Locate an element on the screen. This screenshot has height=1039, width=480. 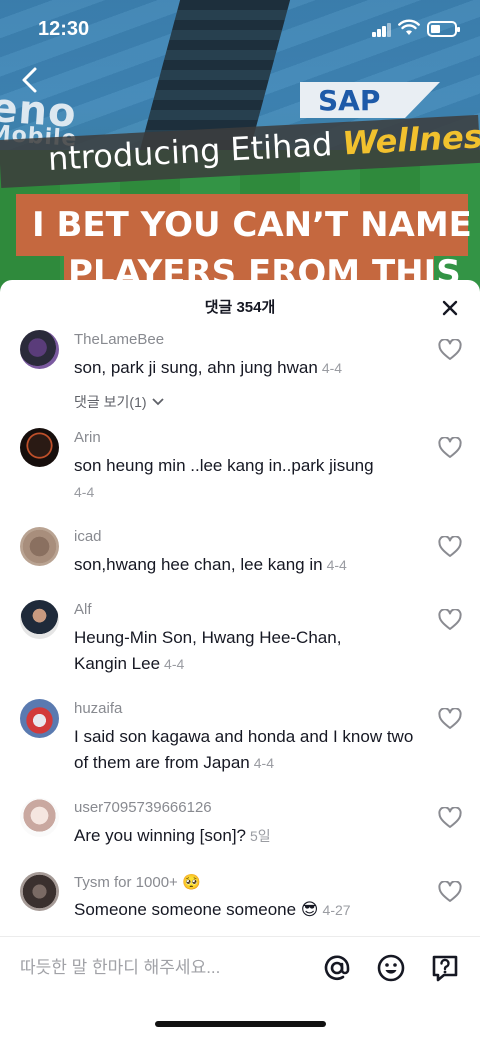
view-replies-button: 댓글 보기(1) is located at coordinates (119, 402).